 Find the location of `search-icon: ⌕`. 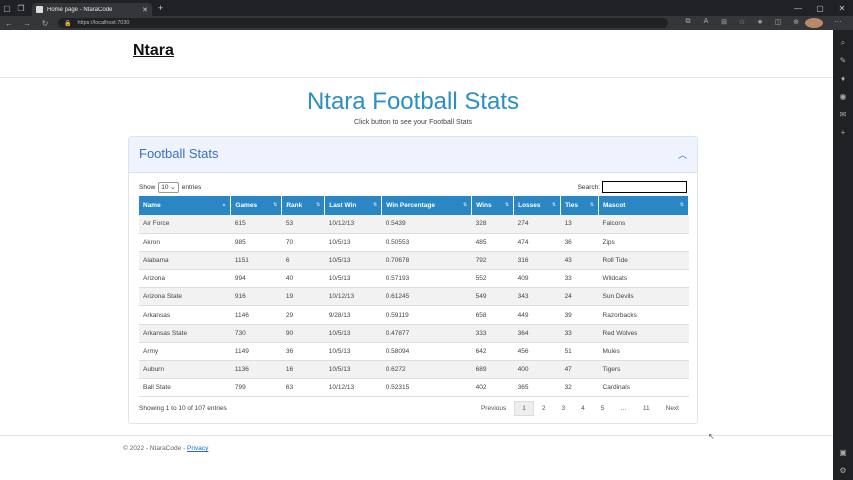

search-icon: ⌕ is located at coordinates (843, 43).